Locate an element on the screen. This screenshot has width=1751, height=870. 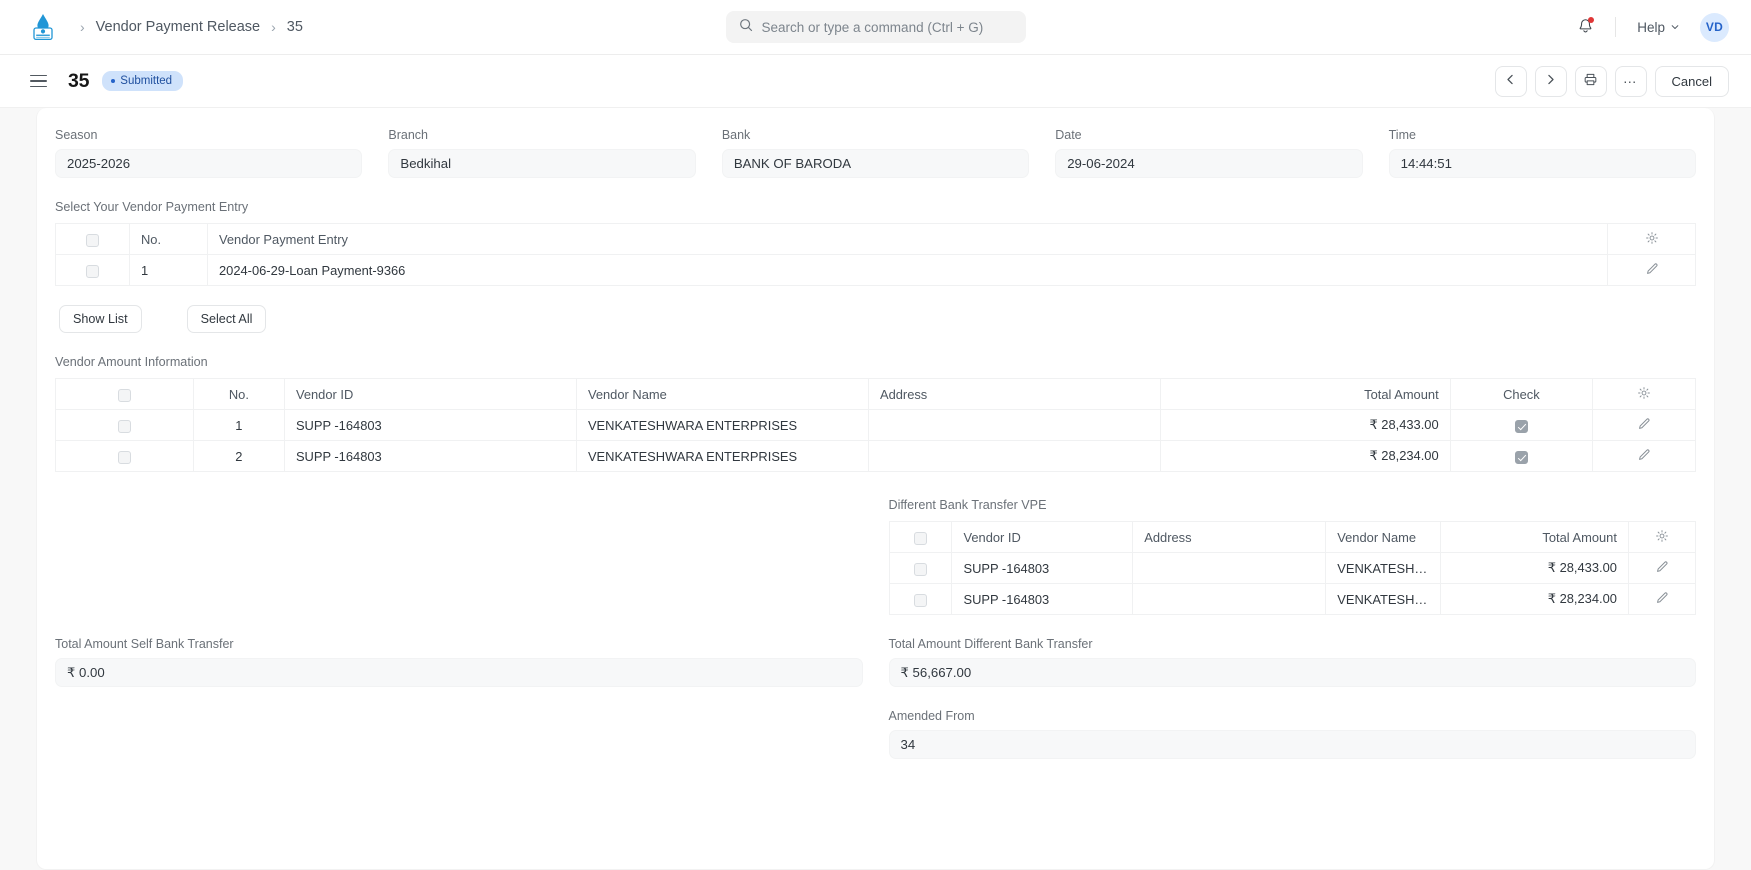
dbt-header-checkbox is located at coordinates (920, 538).